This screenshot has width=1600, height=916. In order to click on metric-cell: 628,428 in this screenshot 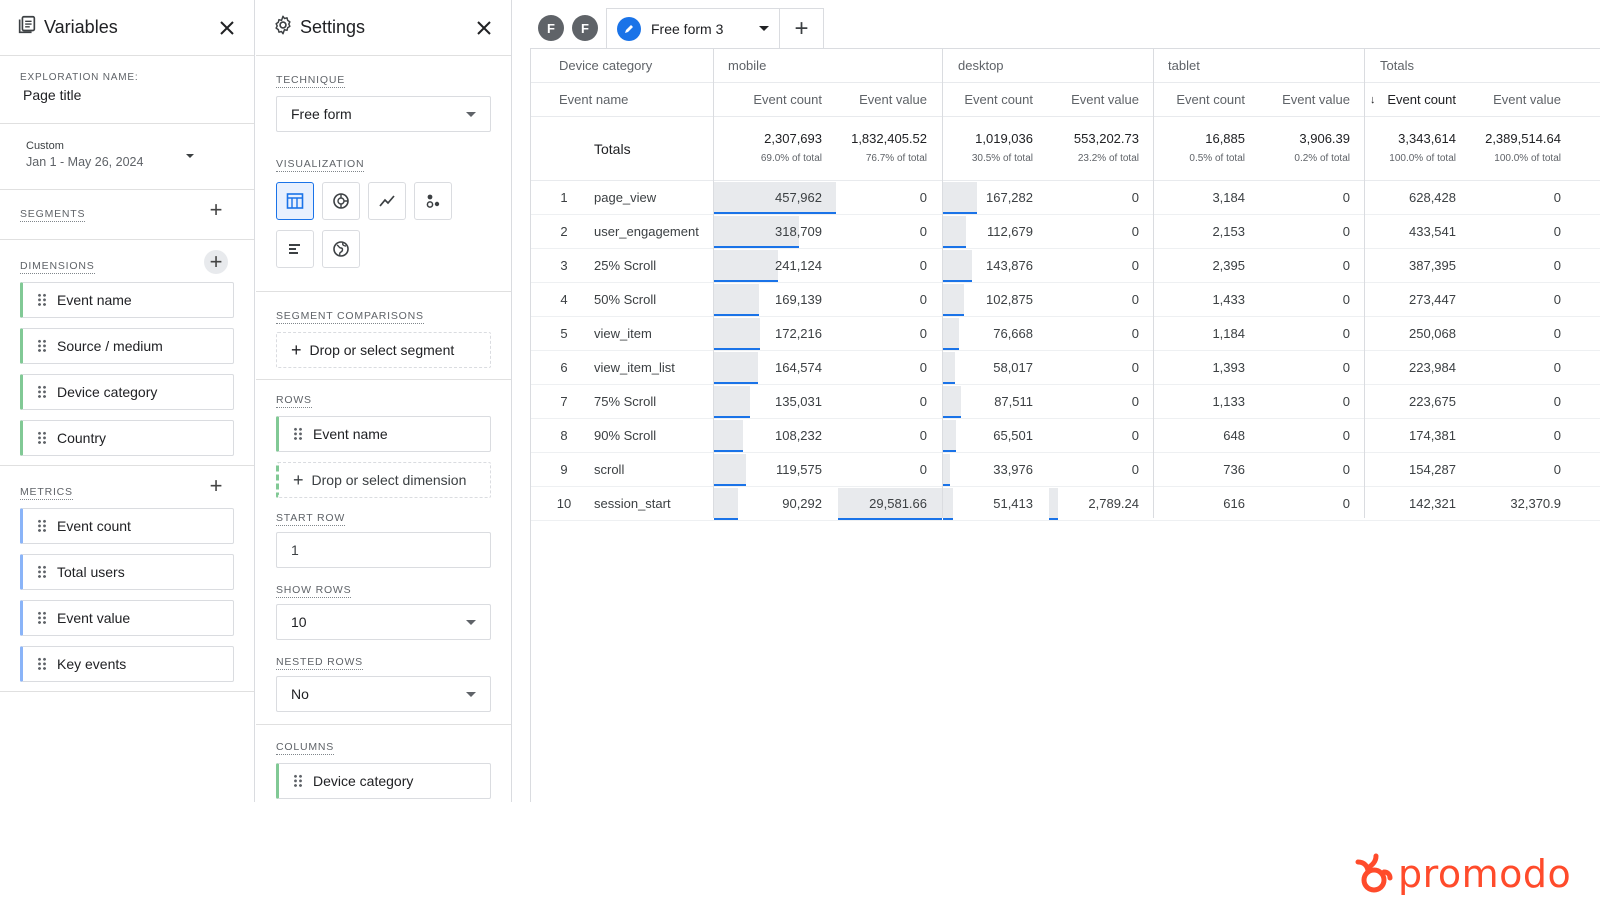, I will do `click(1406, 198)`.